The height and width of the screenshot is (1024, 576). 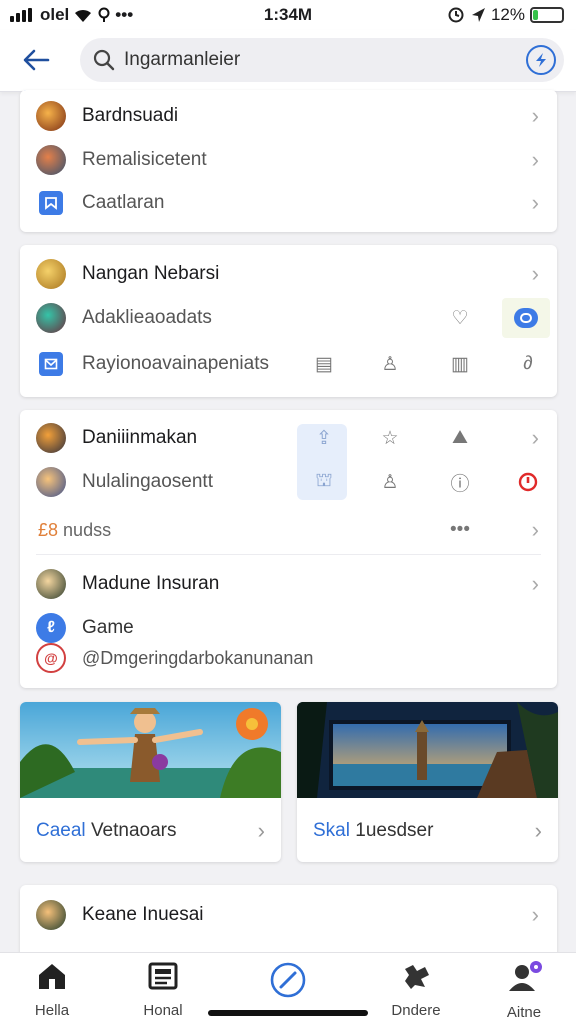 I want to click on arrow-left-icon, so click(x=36, y=60).